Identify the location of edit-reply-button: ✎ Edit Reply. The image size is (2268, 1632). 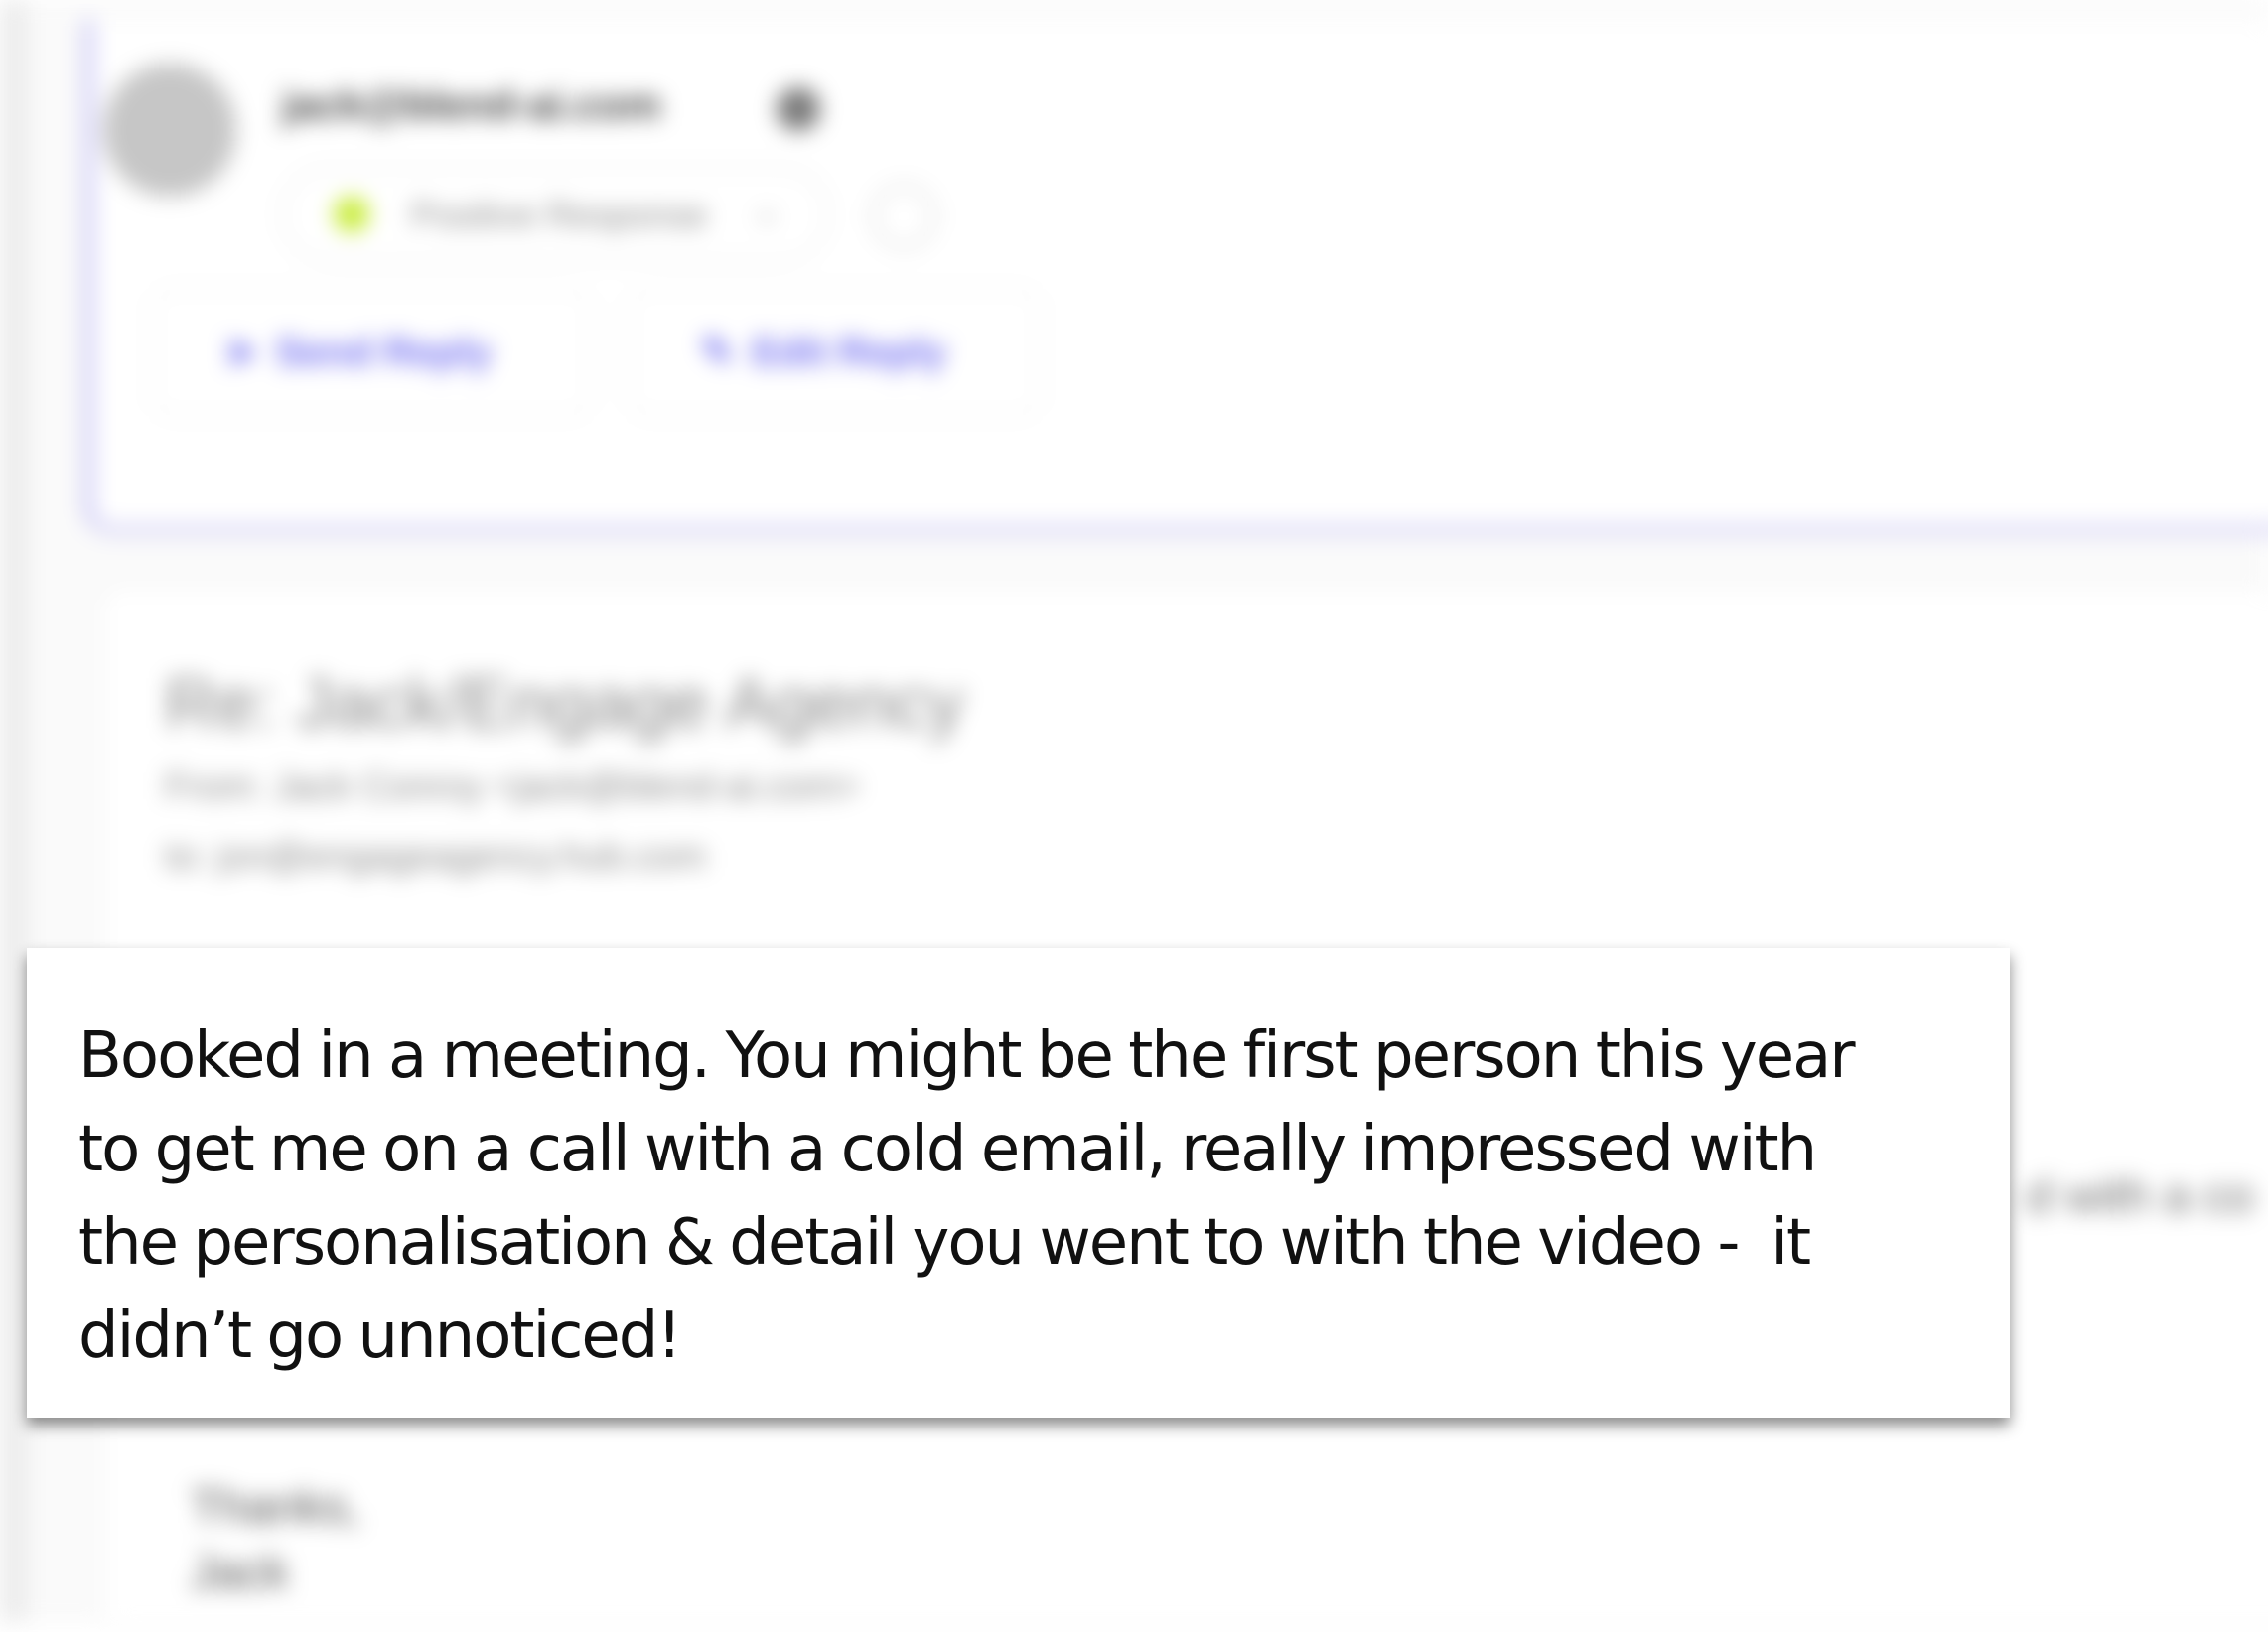
(834, 352).